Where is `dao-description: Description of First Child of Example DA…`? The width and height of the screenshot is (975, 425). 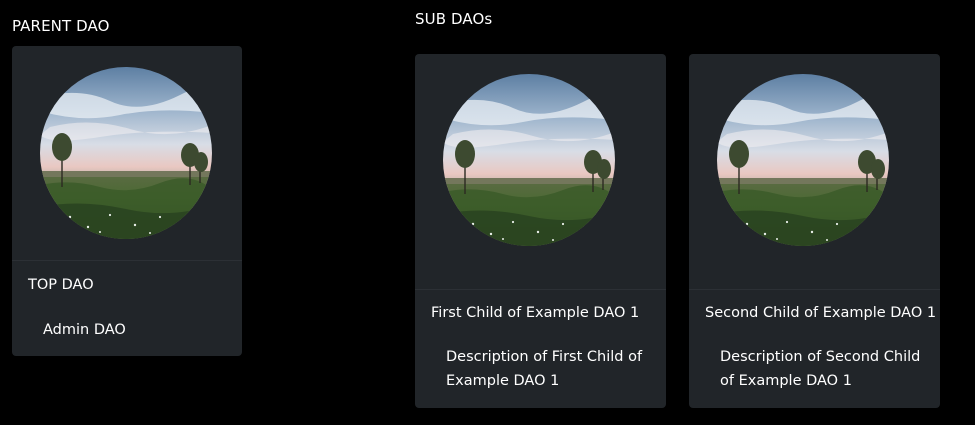
dao-description: Description of First Child of Example DA… is located at coordinates (544, 369).